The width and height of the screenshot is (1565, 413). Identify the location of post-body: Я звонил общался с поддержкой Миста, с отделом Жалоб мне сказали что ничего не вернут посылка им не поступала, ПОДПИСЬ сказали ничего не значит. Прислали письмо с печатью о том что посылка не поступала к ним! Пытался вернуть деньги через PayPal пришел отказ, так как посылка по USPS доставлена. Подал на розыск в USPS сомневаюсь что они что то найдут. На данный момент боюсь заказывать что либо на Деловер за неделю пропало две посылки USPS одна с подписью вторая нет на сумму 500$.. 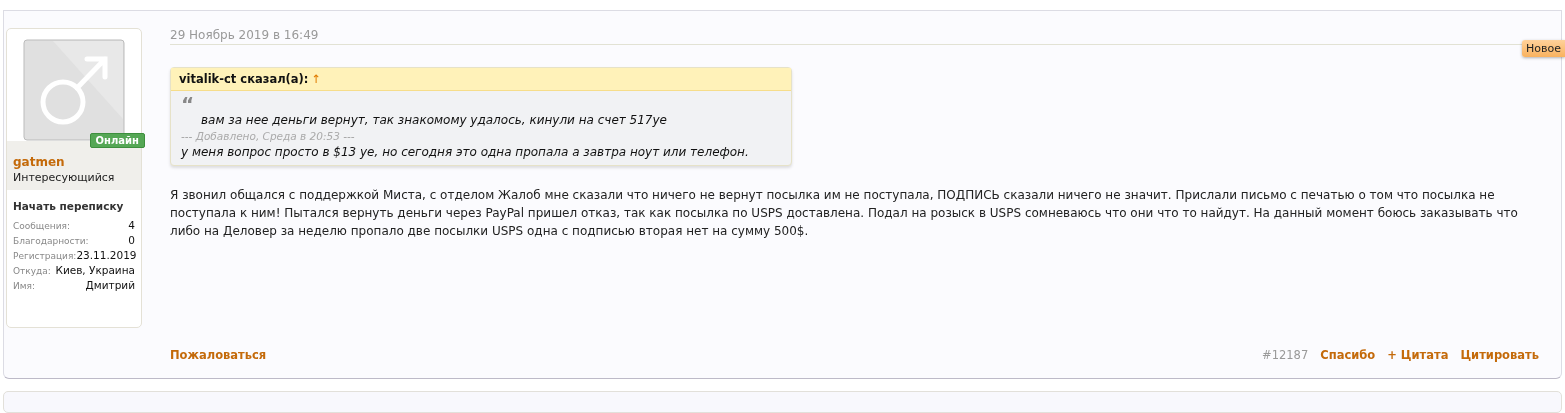
(844, 213).